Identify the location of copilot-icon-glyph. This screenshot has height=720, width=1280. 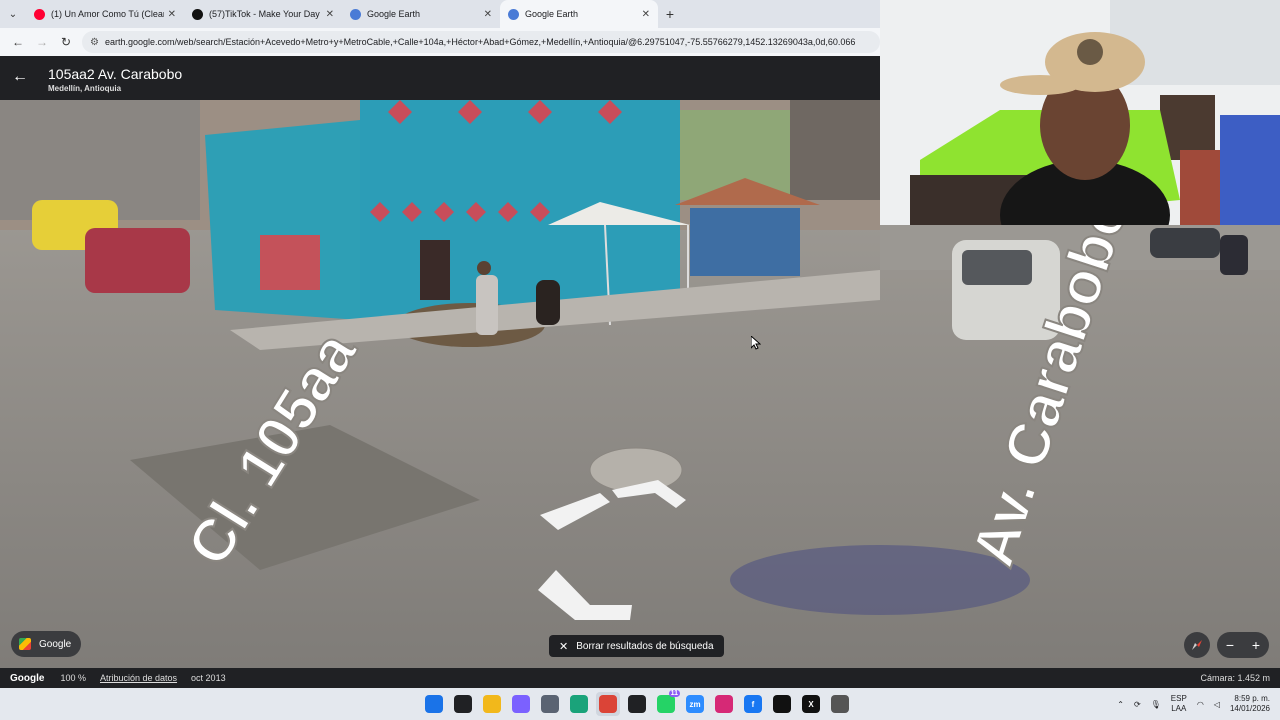
(521, 704).